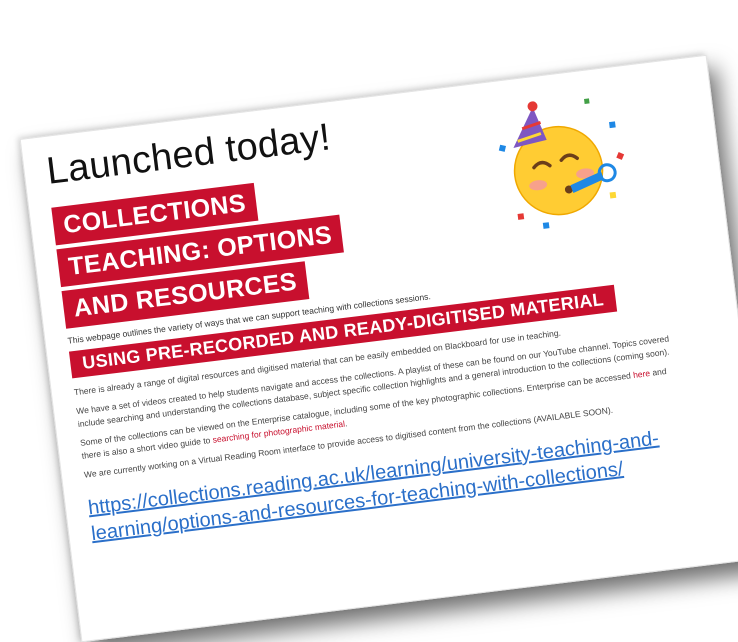 This screenshot has width=738, height=642. I want to click on partying-face-icon, so click(561, 163).